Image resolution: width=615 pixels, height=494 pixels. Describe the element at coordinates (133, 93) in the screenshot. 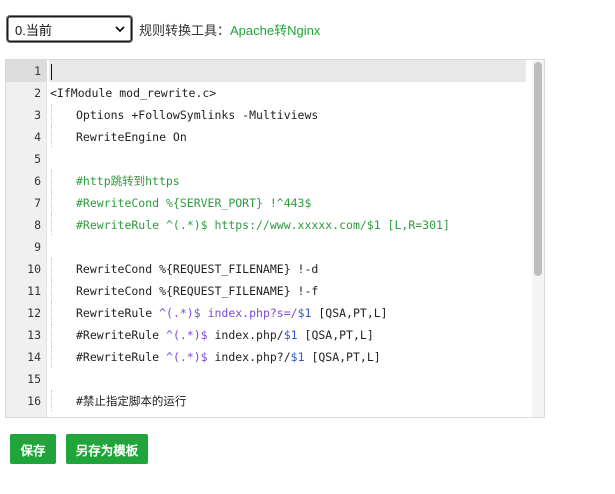

I see `code-token: <IfModule mod_rewrite.c>` at that location.